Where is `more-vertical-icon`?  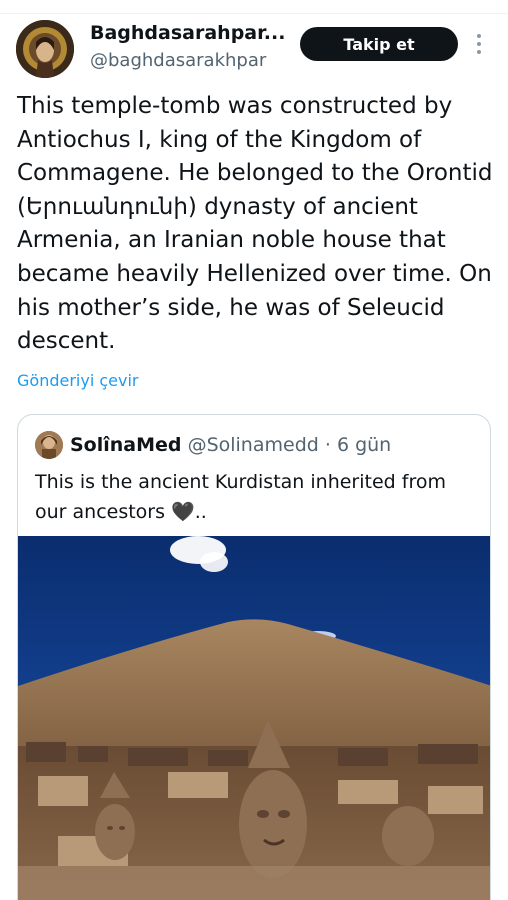 more-vertical-icon is located at coordinates (479, 44).